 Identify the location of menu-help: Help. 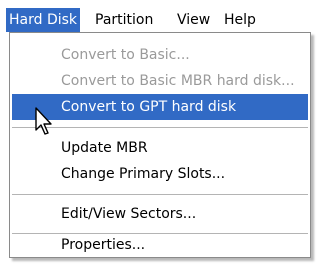
(240, 20).